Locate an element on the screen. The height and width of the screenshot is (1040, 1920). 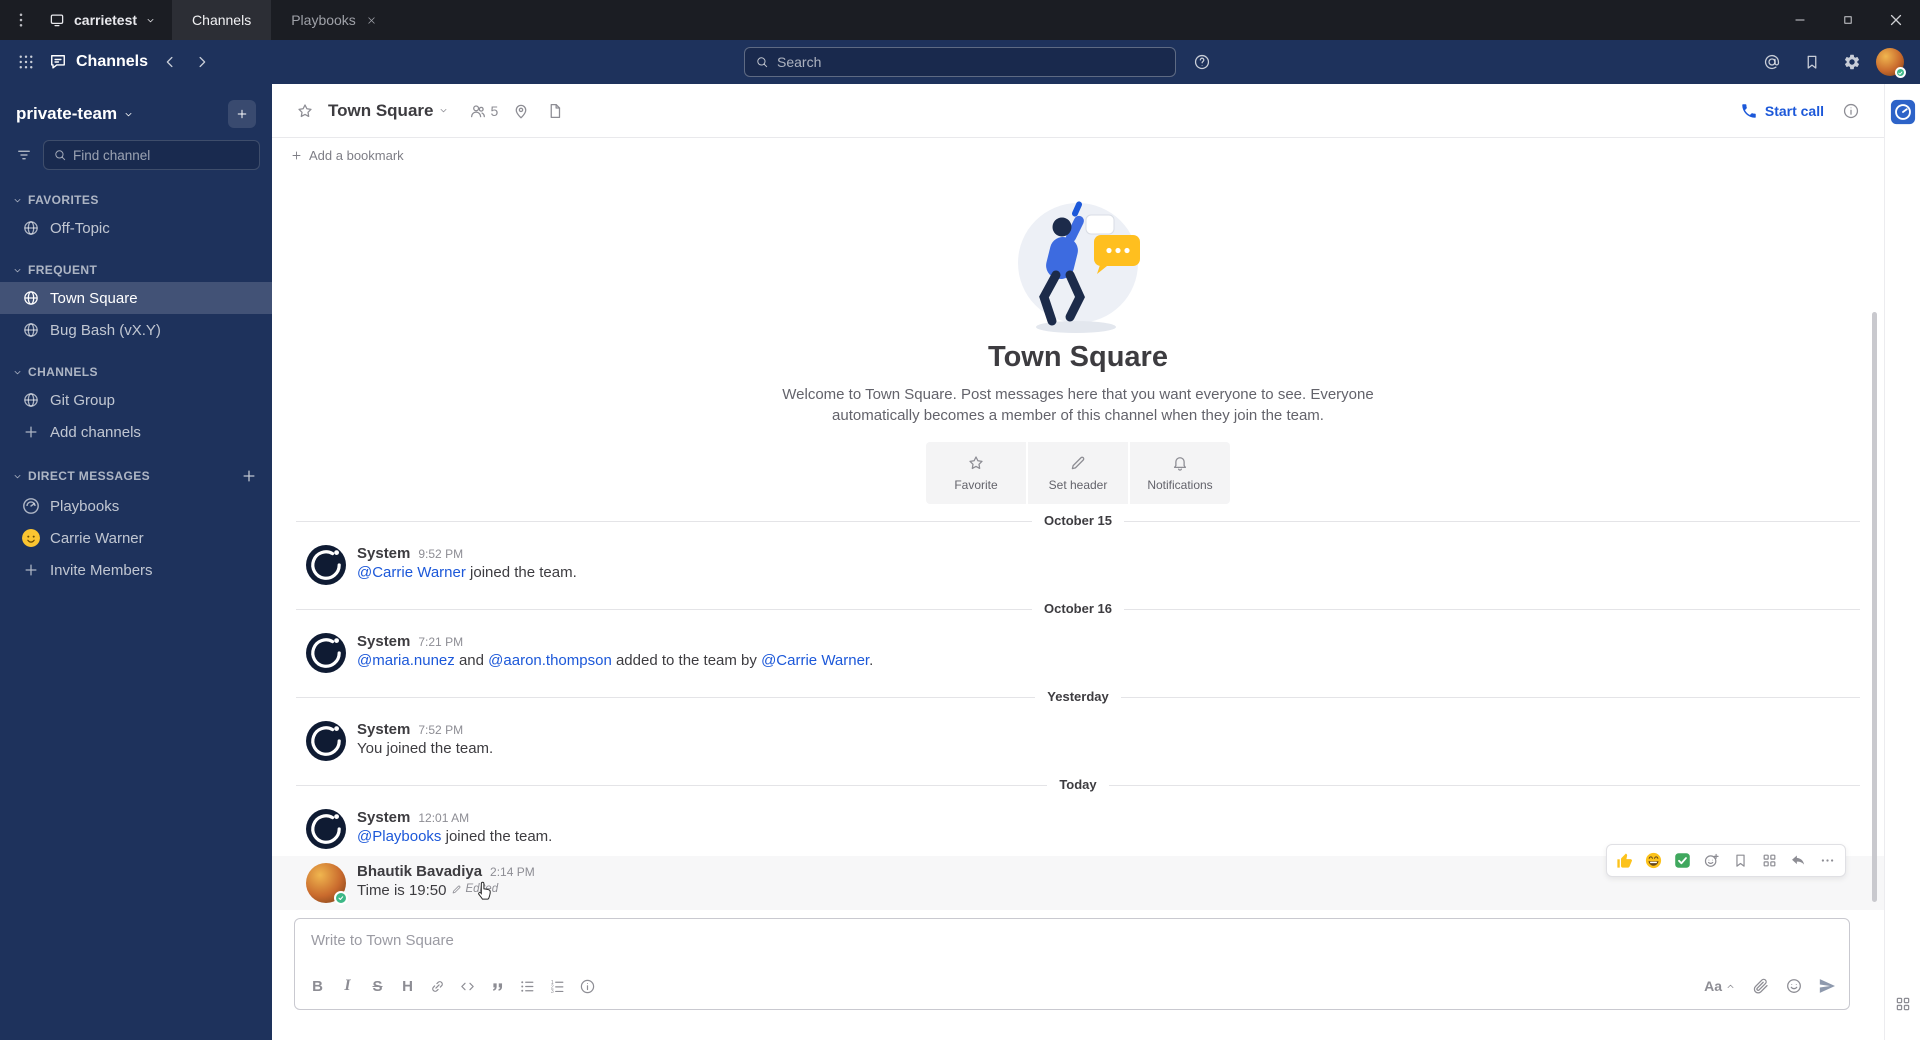
add-bookmark-button: Add a bookmark is located at coordinates (347, 155).